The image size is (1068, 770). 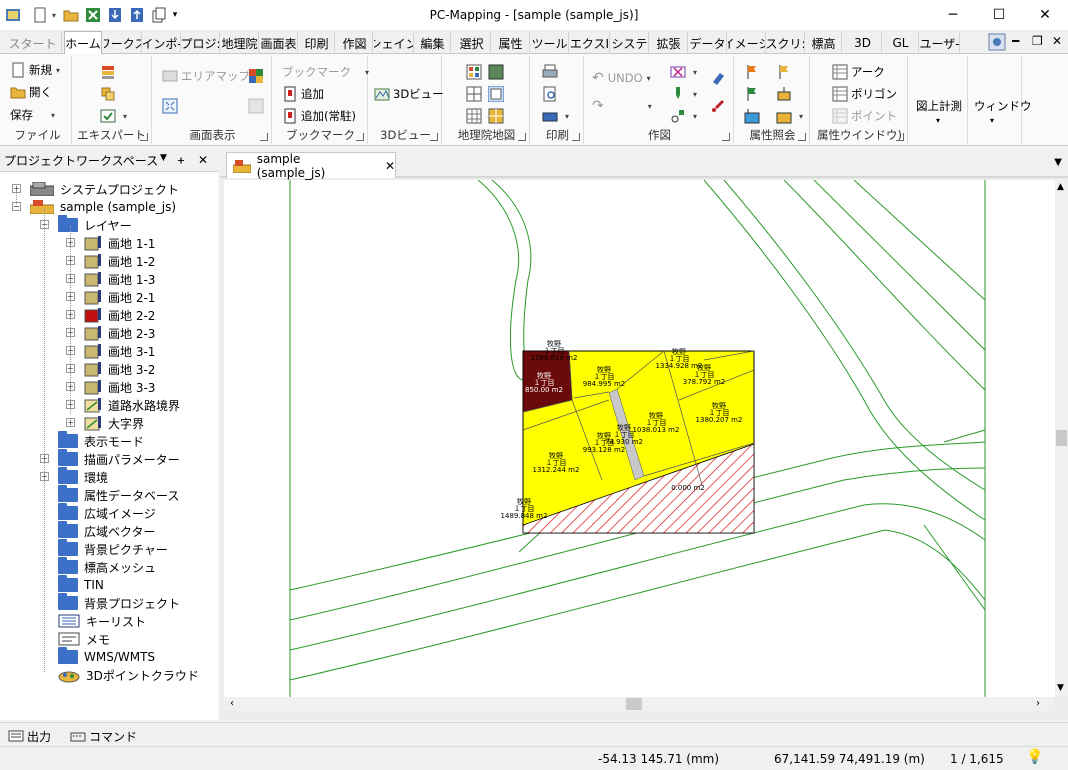 I want to click on measure-button: 図上計測, so click(x=939, y=106).